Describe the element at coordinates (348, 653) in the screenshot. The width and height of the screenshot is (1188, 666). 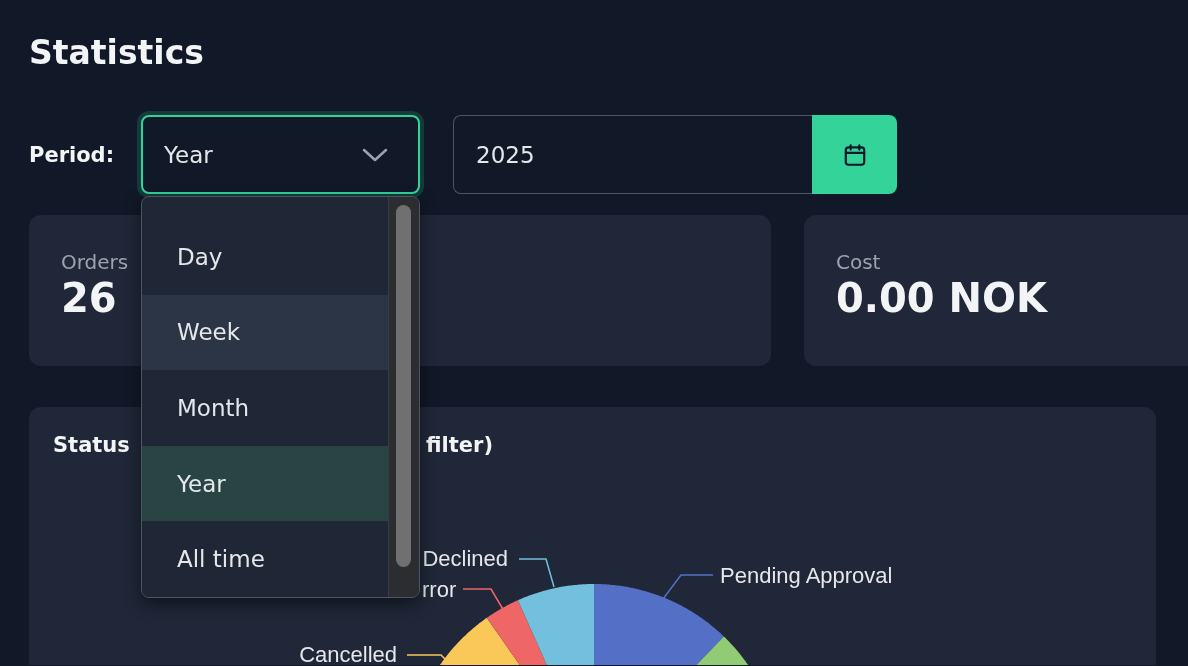
I see `slice-label: Cancelled` at that location.